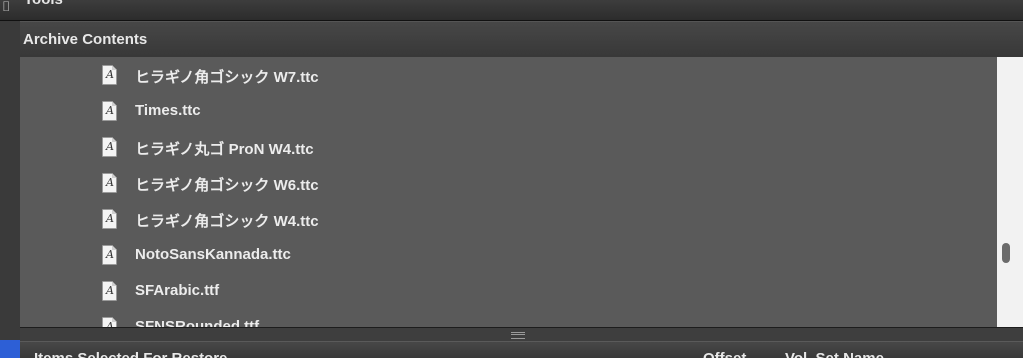 The image size is (1023, 358). I want to click on file-name: Times.ttc, so click(168, 110).